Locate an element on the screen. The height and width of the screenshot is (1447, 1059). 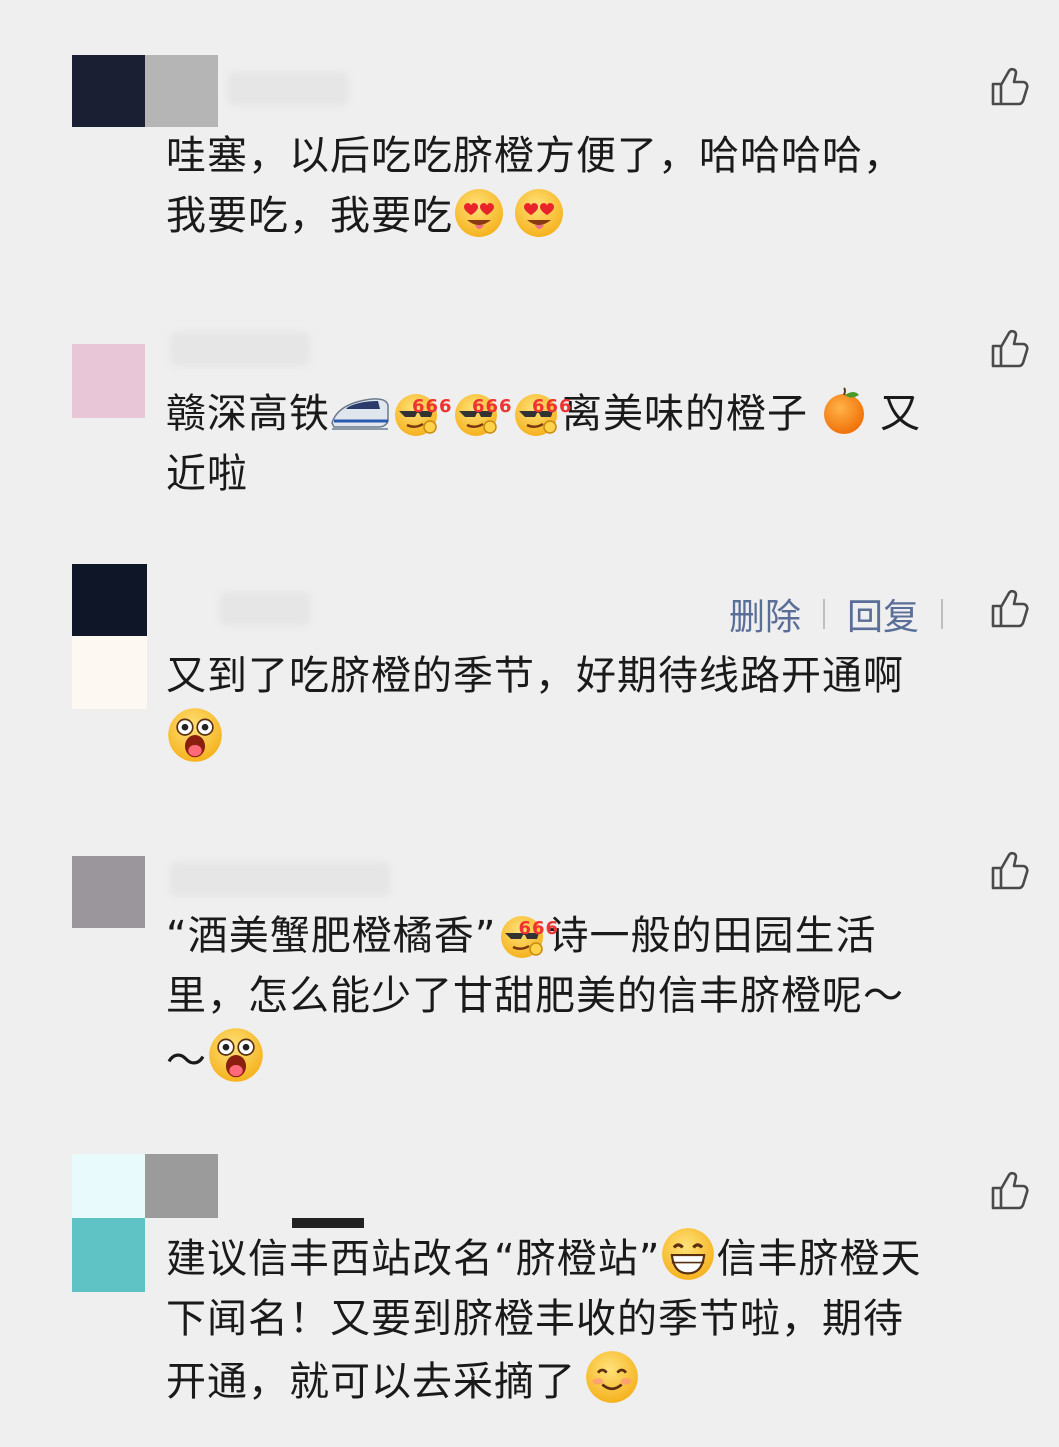
comment-text-line: 又到了吃脐橙的季节，好期待线路开通啊 is located at coordinates (535, 676).